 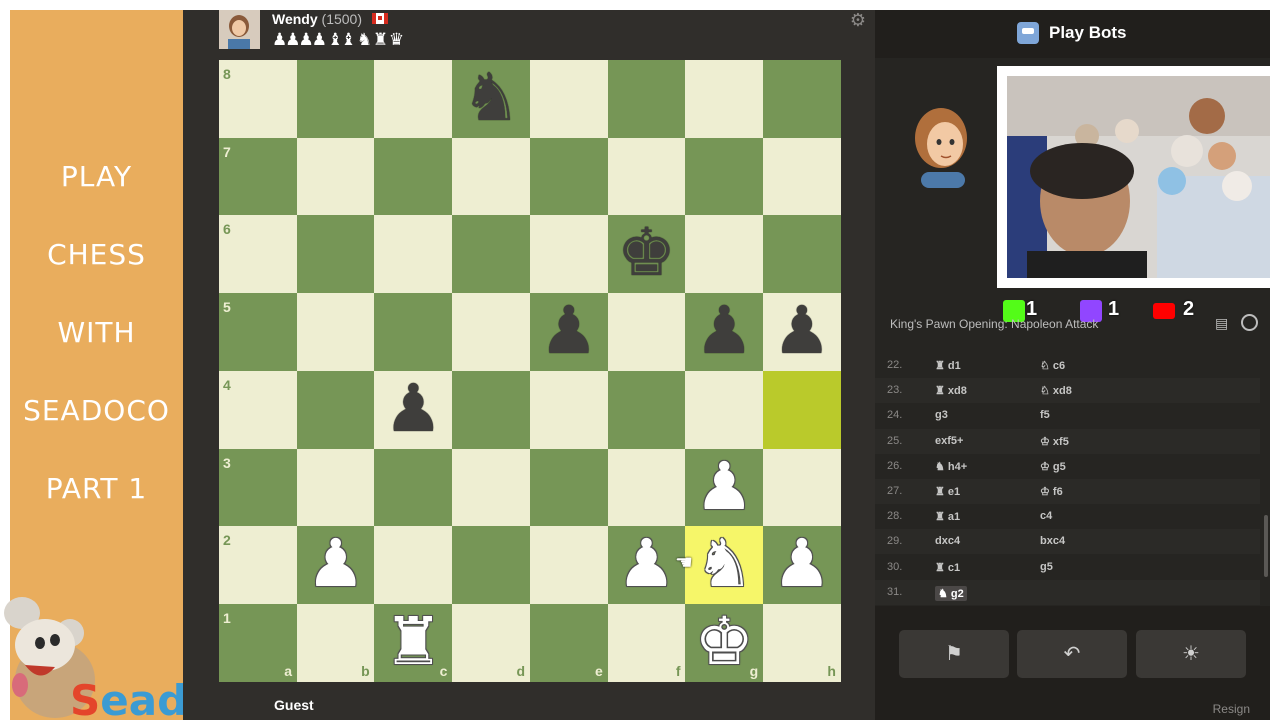 What do you see at coordinates (258, 565) in the screenshot?
I see `square-a2: 2` at bounding box center [258, 565].